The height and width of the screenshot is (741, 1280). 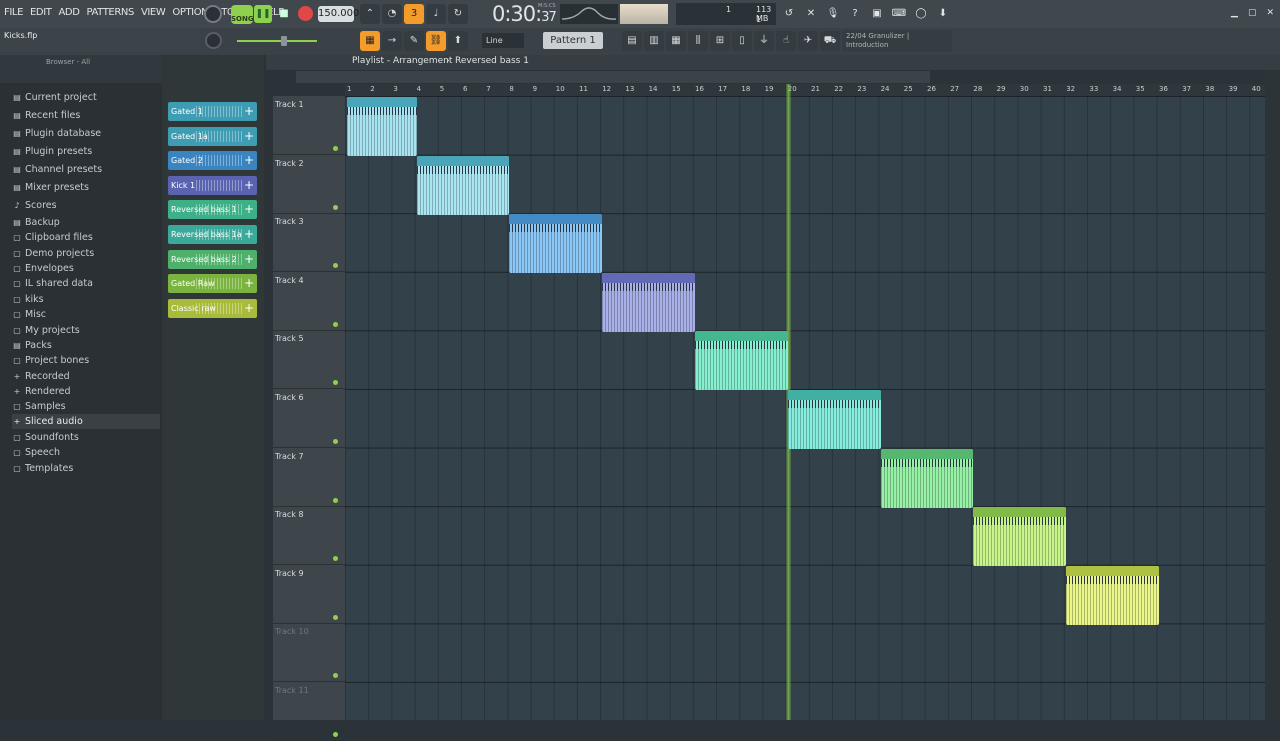 What do you see at coordinates (676, 41) in the screenshot?
I see `channel-rack-icon: ▦` at bounding box center [676, 41].